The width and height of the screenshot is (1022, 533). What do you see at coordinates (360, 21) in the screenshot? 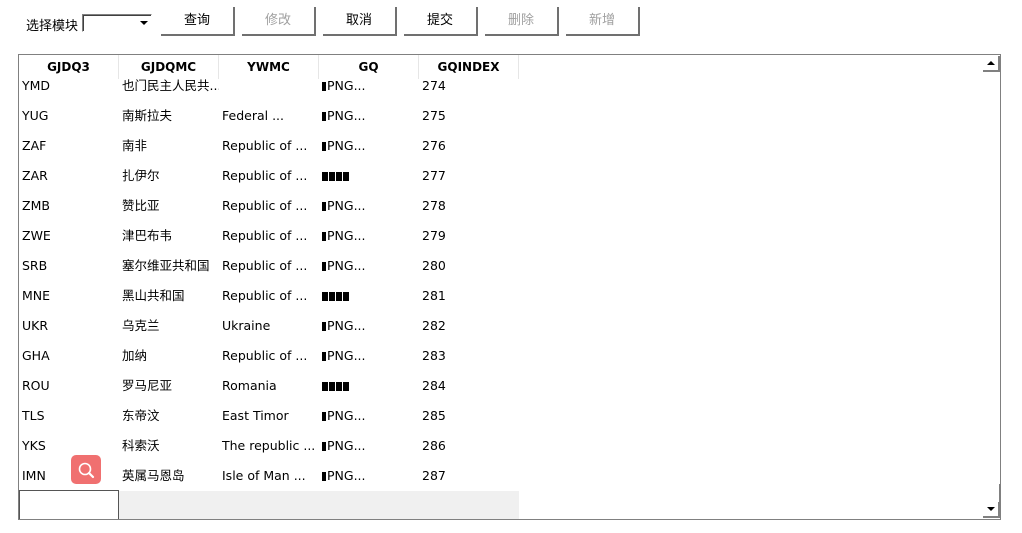
I see `cancel-button: 取消` at bounding box center [360, 21].